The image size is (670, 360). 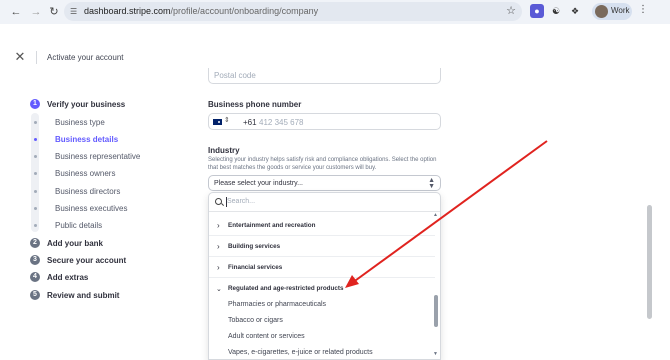 What do you see at coordinates (86, 139) in the screenshot?
I see `substep-business-details: Business details` at bounding box center [86, 139].